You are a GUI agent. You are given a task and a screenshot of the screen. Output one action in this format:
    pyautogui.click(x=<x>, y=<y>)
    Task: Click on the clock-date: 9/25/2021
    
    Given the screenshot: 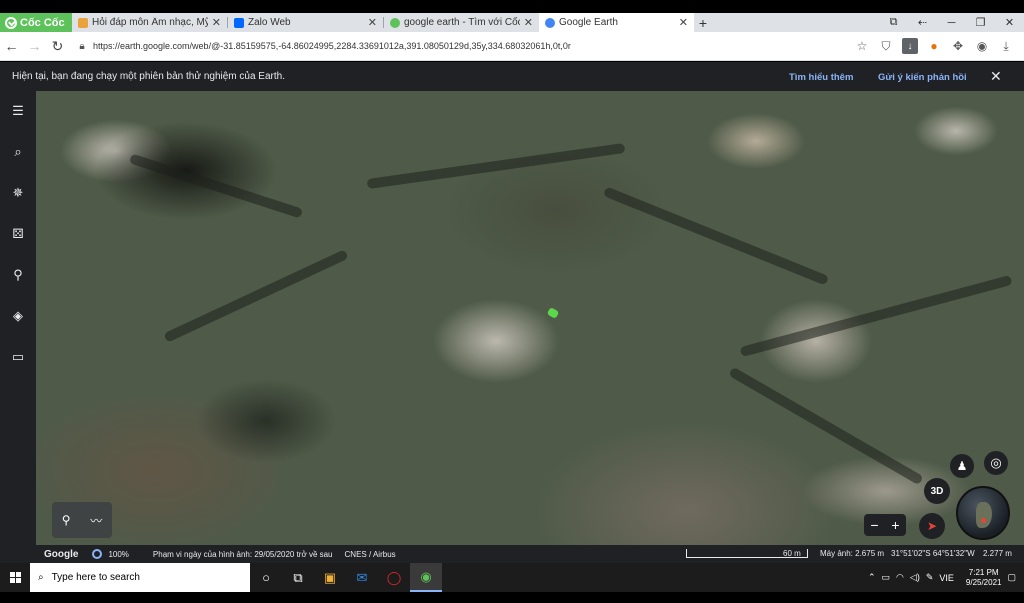 What is the action you would take?
    pyautogui.click(x=983, y=582)
    